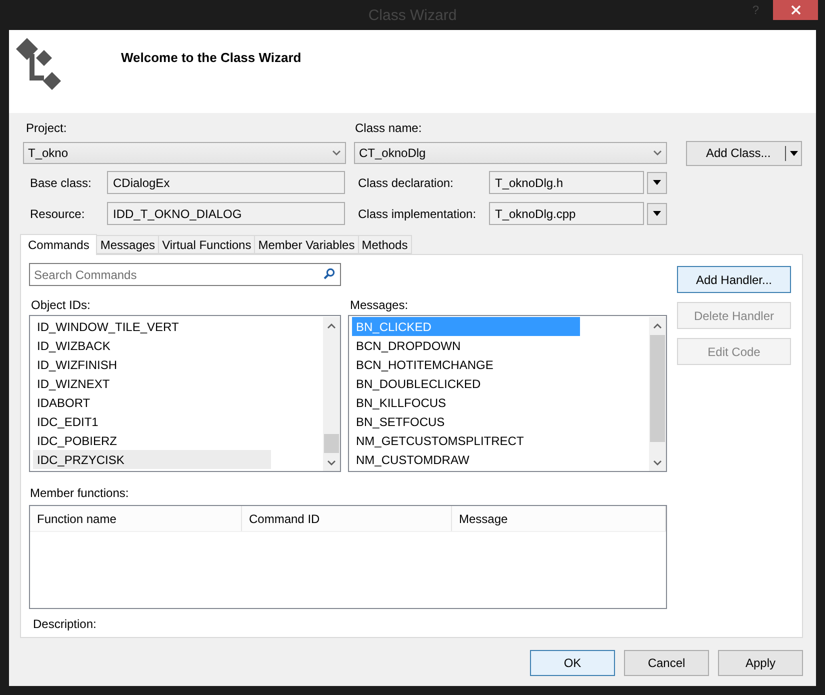 The image size is (825, 695). Describe the element at coordinates (58, 213) in the screenshot. I see `field-label: Resource:` at that location.